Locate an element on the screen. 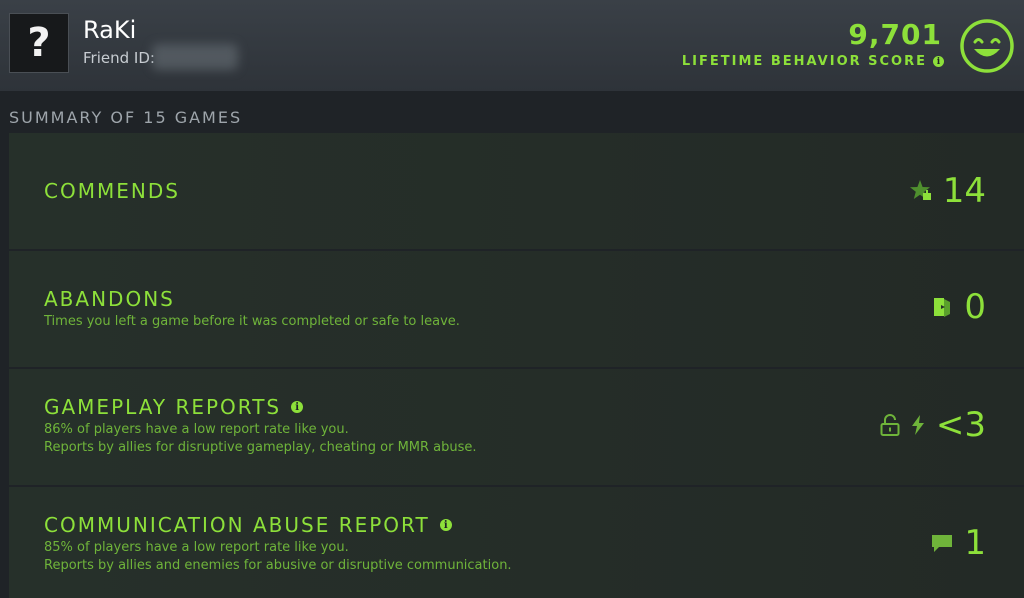 The image size is (1024, 598). stat-title-commends: COMMENDS is located at coordinates (112, 191).